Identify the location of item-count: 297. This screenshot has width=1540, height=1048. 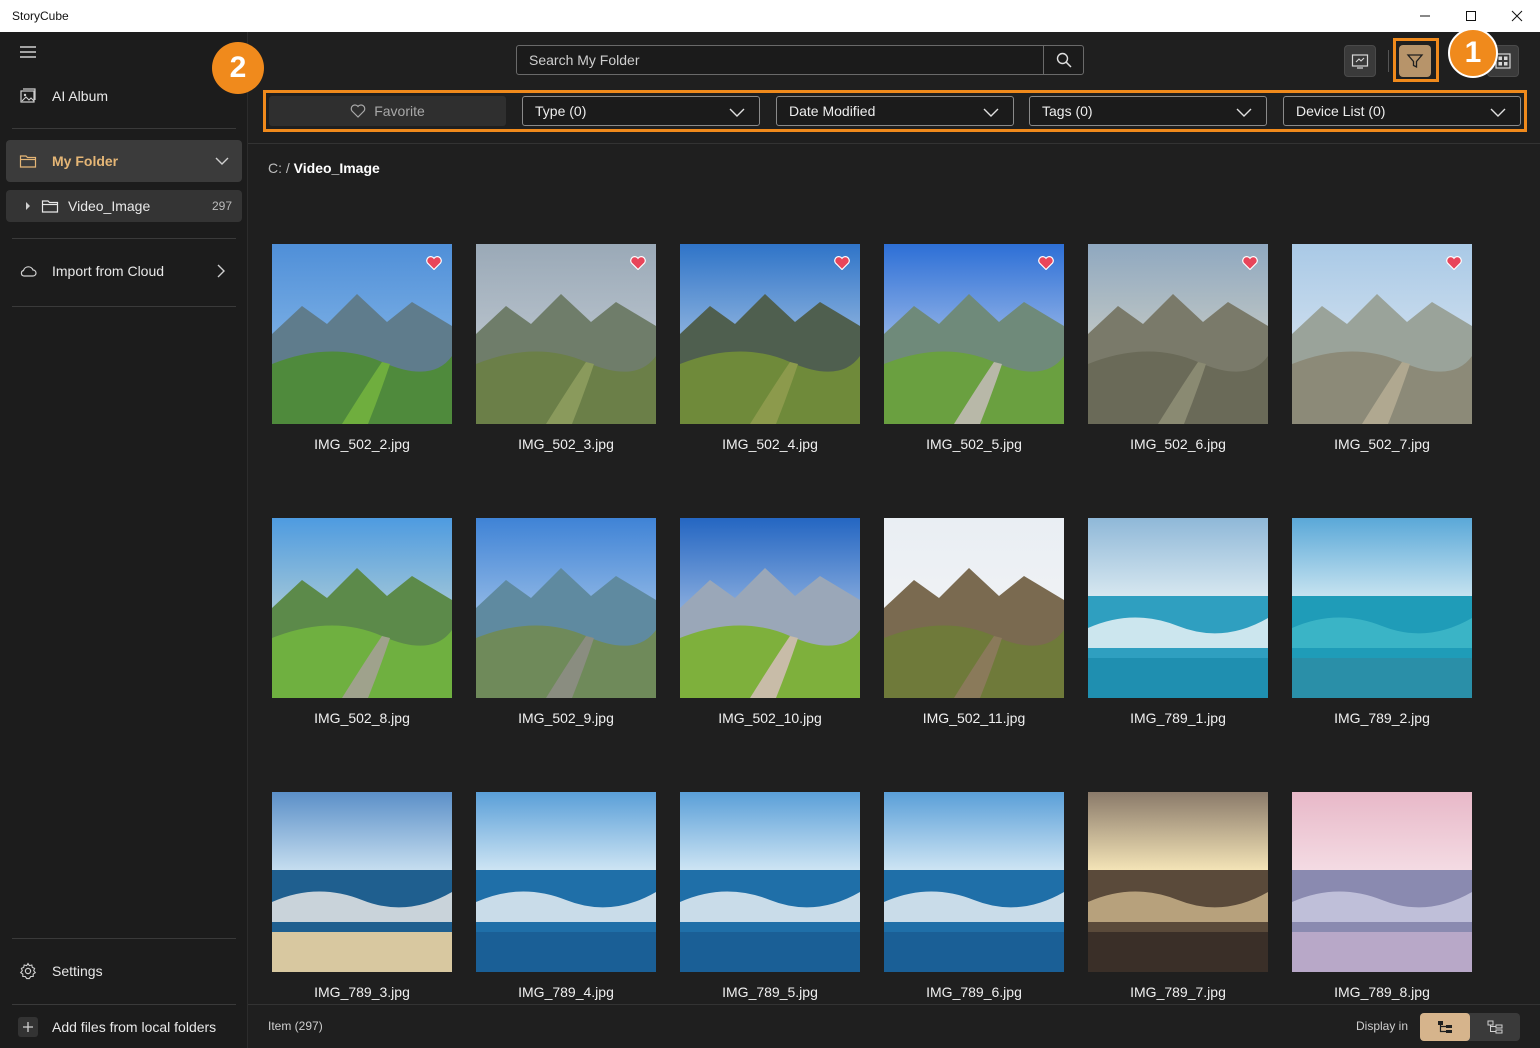
(221, 206).